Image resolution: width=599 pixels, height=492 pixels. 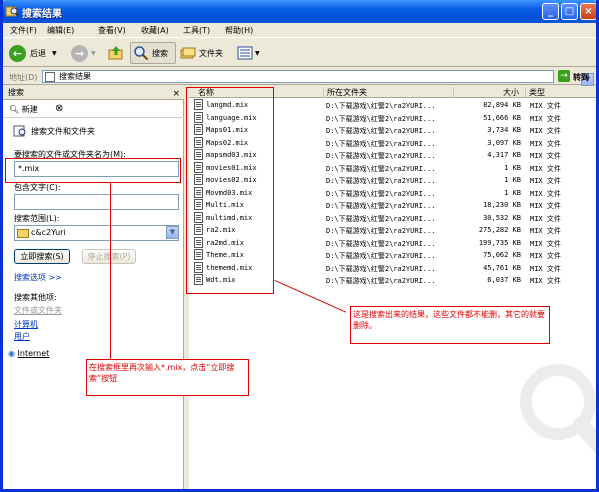 What do you see at coordinates (201, 53) in the screenshot?
I see `folders-button: 文件夹` at bounding box center [201, 53].